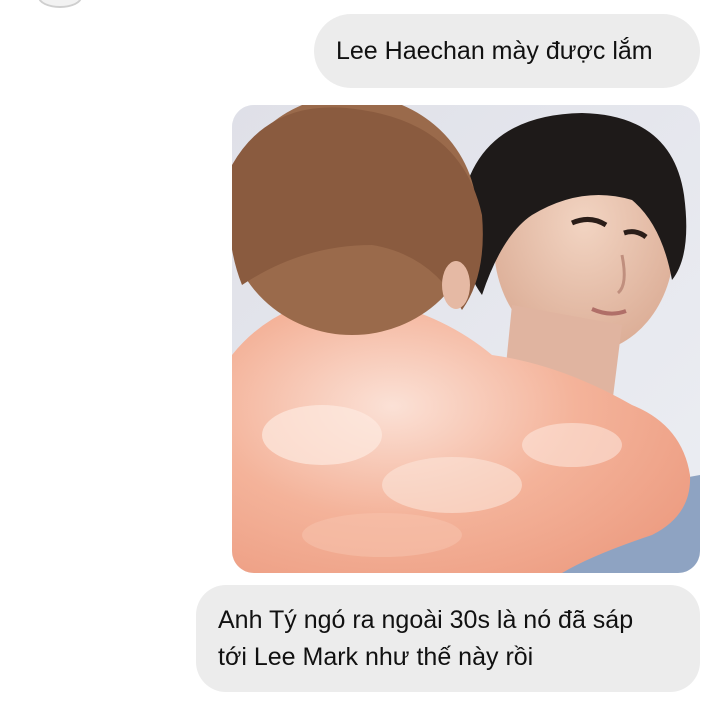 The width and height of the screenshot is (720, 703). What do you see at coordinates (494, 51) in the screenshot?
I see `message-text: Lee Haechan mày được lắm` at bounding box center [494, 51].